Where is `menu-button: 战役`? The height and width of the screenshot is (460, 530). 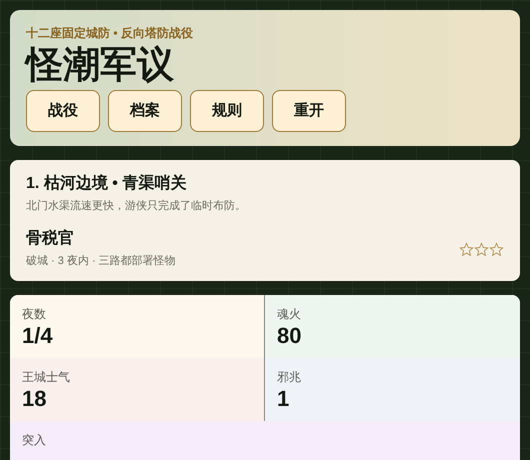 menu-button: 战役 is located at coordinates (63, 111).